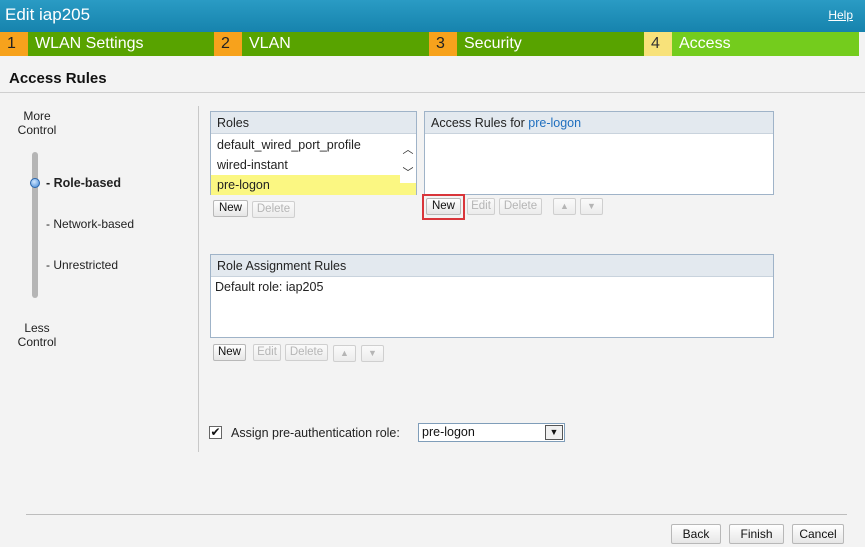  What do you see at coordinates (58, 78) in the screenshot?
I see `section-title: Access Rules` at bounding box center [58, 78].